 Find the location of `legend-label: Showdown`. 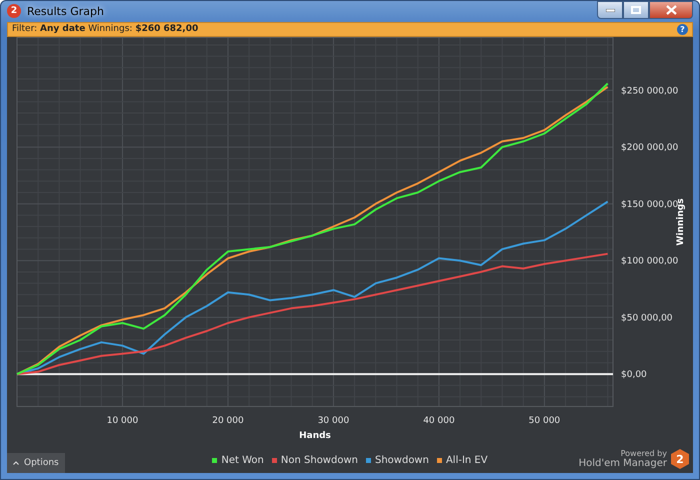

legend-label: Showdown is located at coordinates (401, 460).